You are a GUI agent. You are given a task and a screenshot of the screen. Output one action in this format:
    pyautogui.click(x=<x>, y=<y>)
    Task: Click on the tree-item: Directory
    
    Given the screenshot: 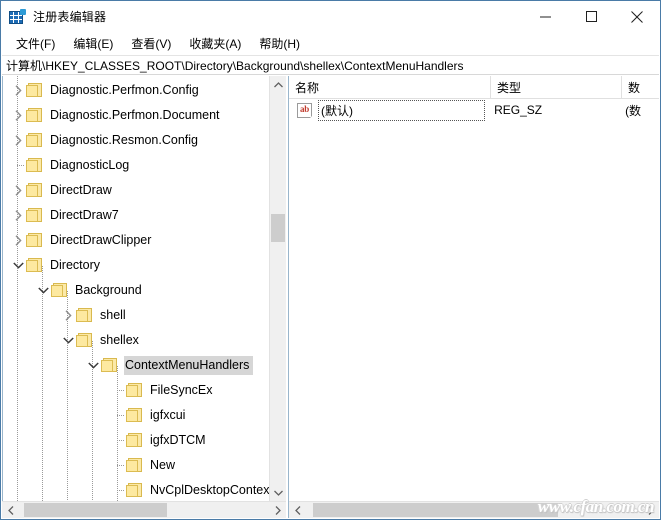 What is the action you would take?
    pyautogui.click(x=136, y=265)
    